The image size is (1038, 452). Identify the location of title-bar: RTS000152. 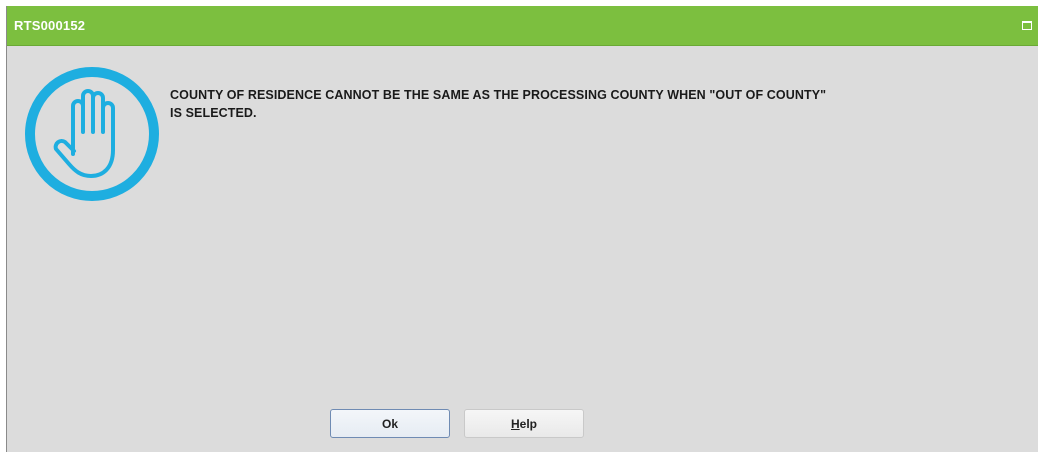
(522, 26).